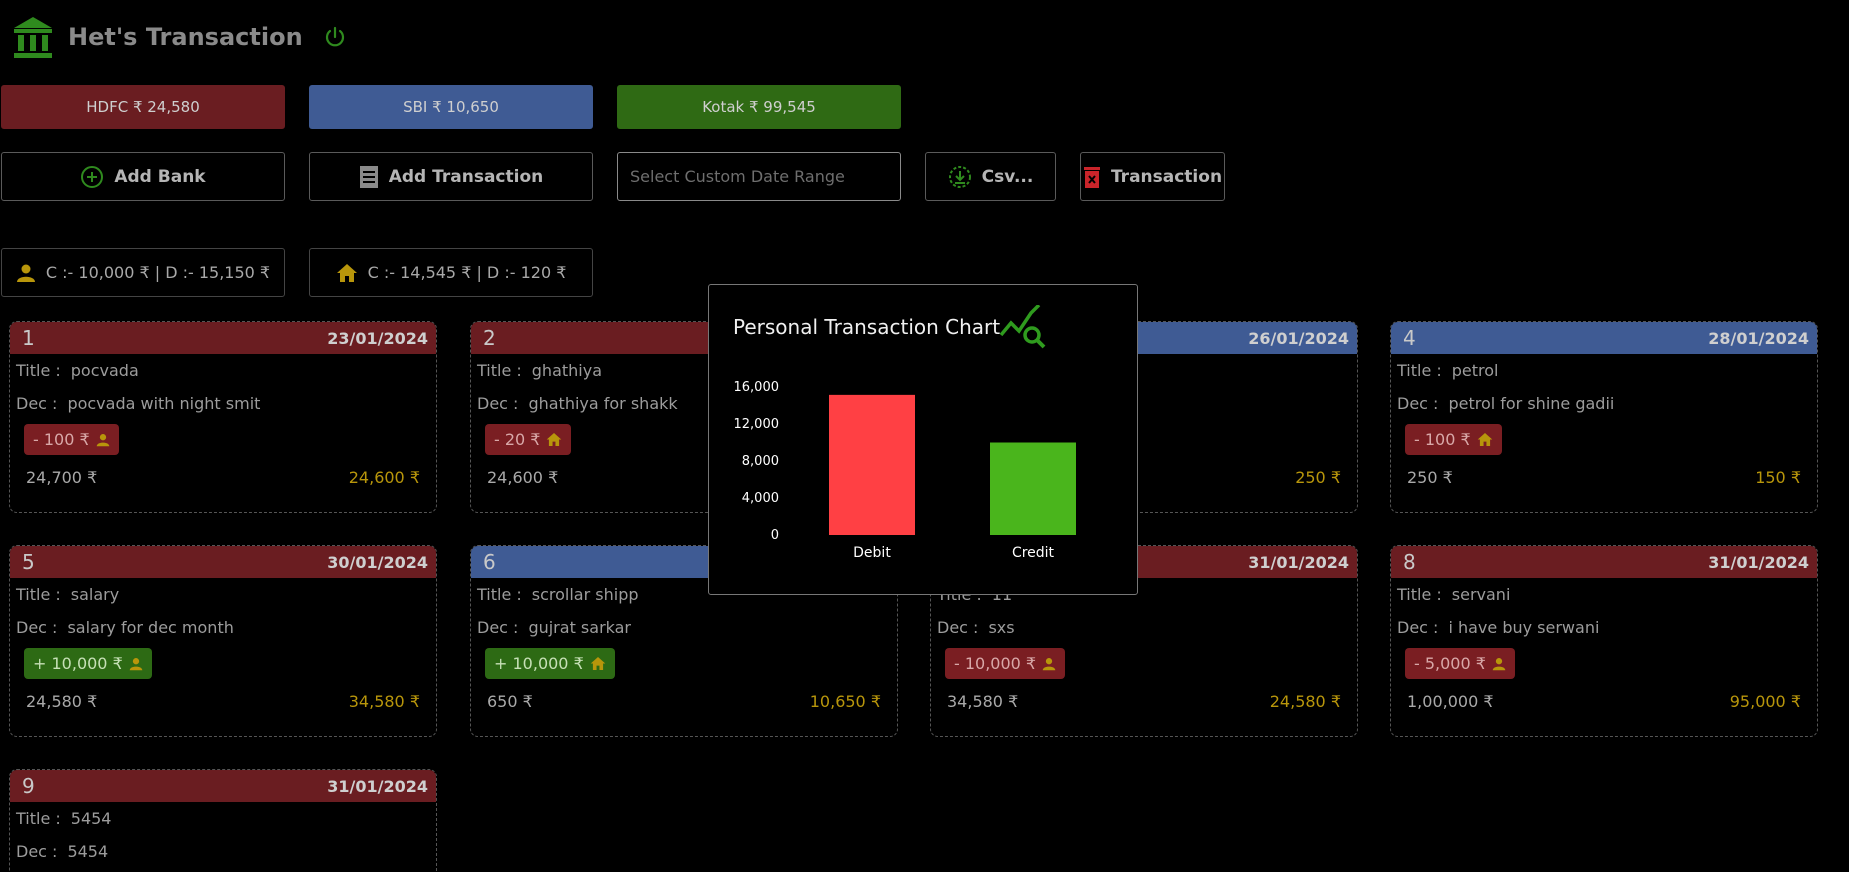 The height and width of the screenshot is (872, 1849). Describe the element at coordinates (223, 562) in the screenshot. I see `card-header: 5 30/01/2024` at that location.